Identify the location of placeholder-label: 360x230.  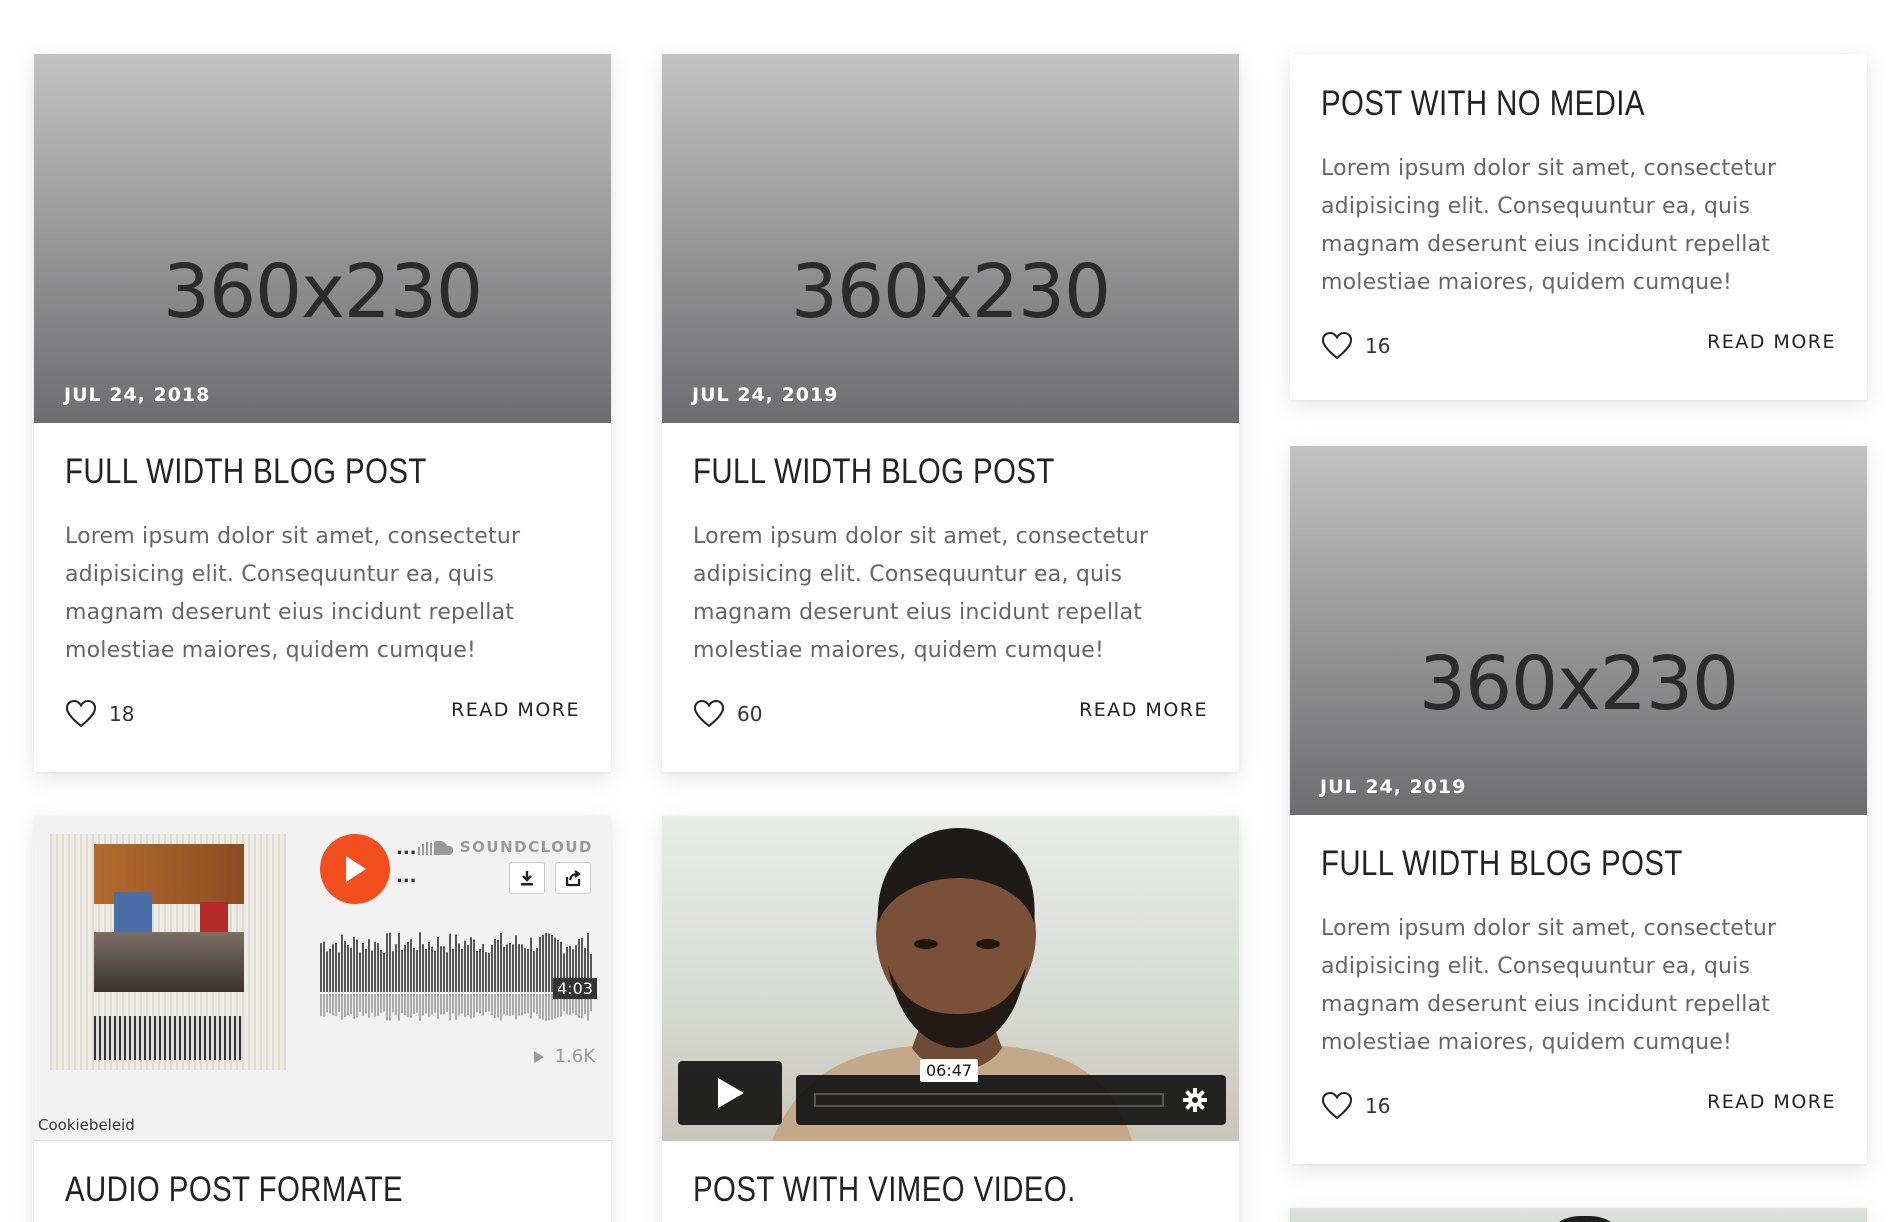
(950, 292).